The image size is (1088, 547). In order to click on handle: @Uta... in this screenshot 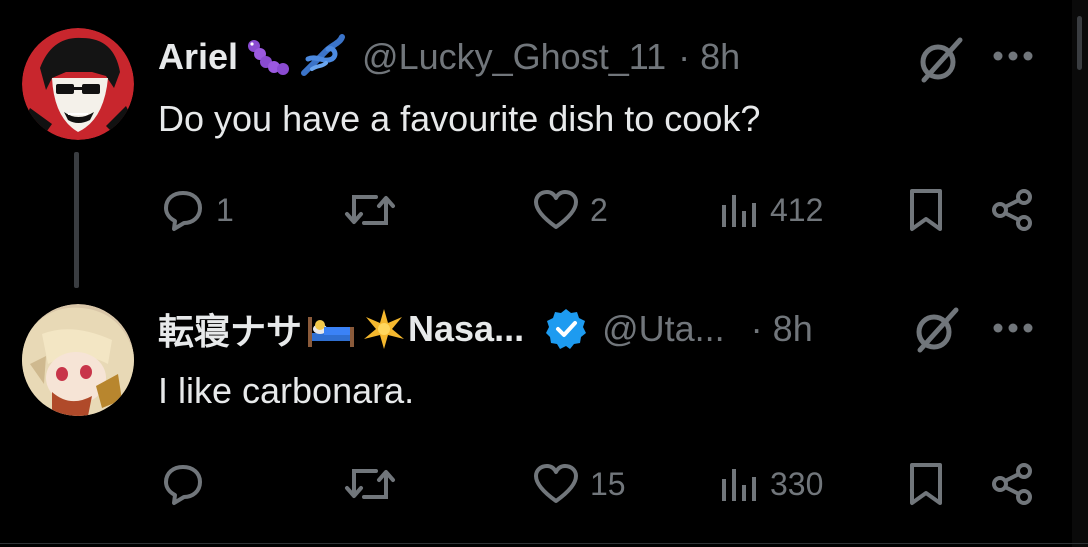, I will do `click(663, 329)`.